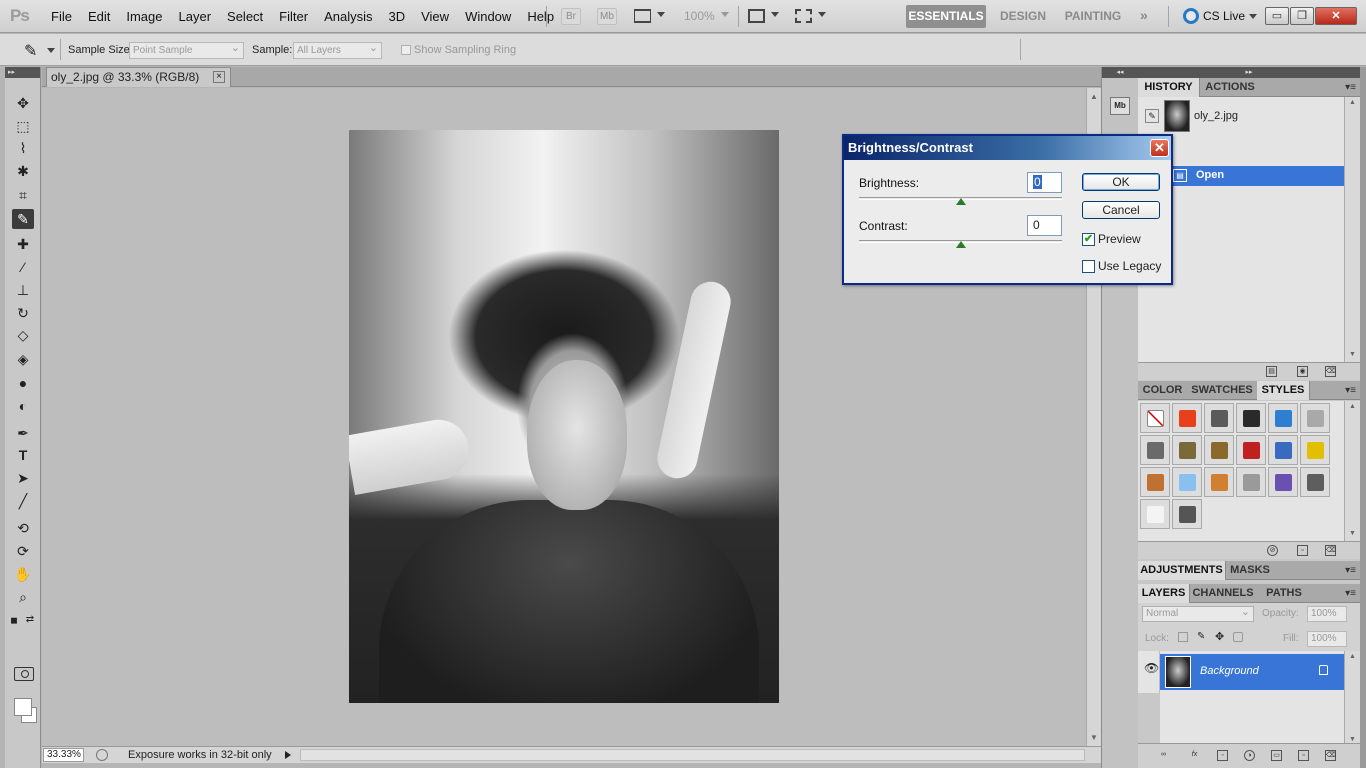 This screenshot has height=768, width=1366. What do you see at coordinates (699, 16) in the screenshot?
I see `zoom-level: 100%` at bounding box center [699, 16].